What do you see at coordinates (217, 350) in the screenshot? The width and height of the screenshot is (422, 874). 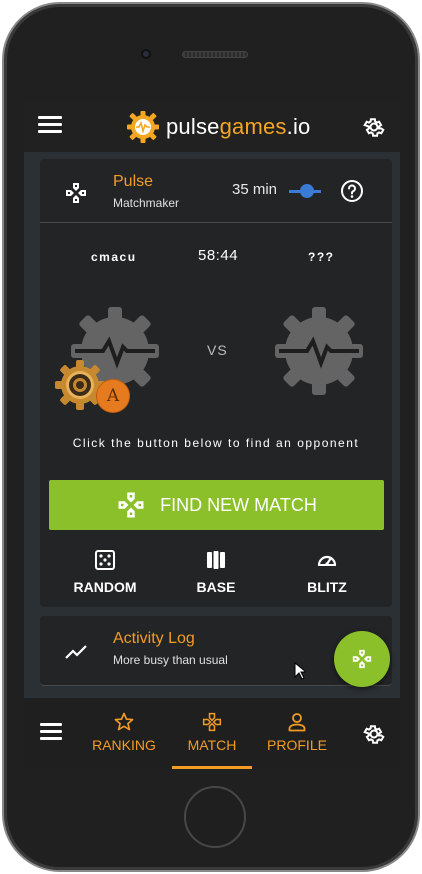 I see `versus-label: VS` at bounding box center [217, 350].